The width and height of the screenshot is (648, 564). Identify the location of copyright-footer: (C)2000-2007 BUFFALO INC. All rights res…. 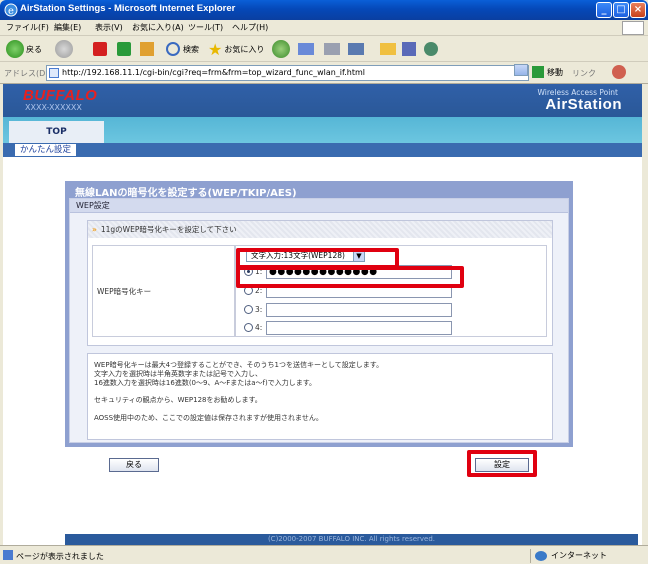
(351, 539).